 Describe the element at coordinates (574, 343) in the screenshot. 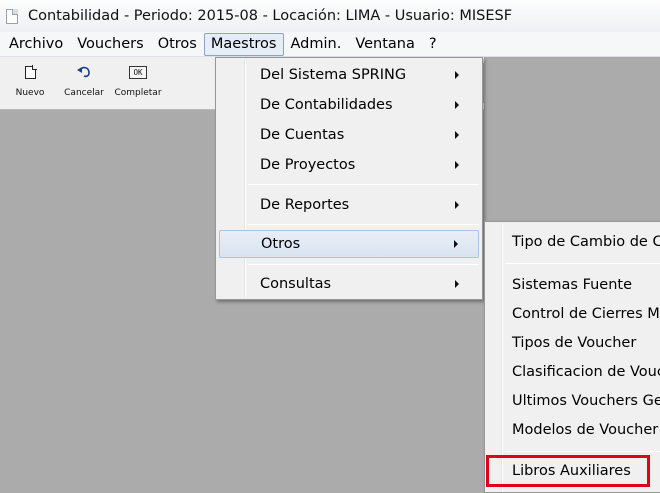

I see `submenu-item-tipos-de-voucher: Tipos de Voucher` at that location.